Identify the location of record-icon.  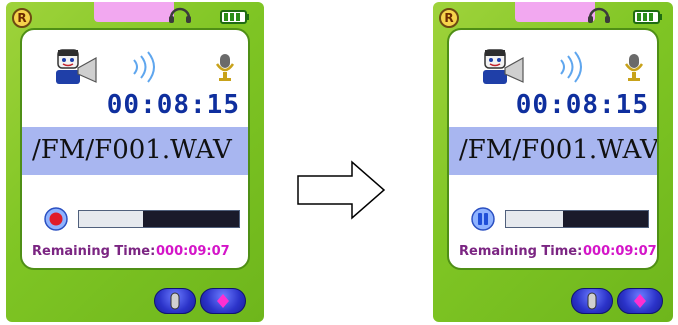
(56, 219).